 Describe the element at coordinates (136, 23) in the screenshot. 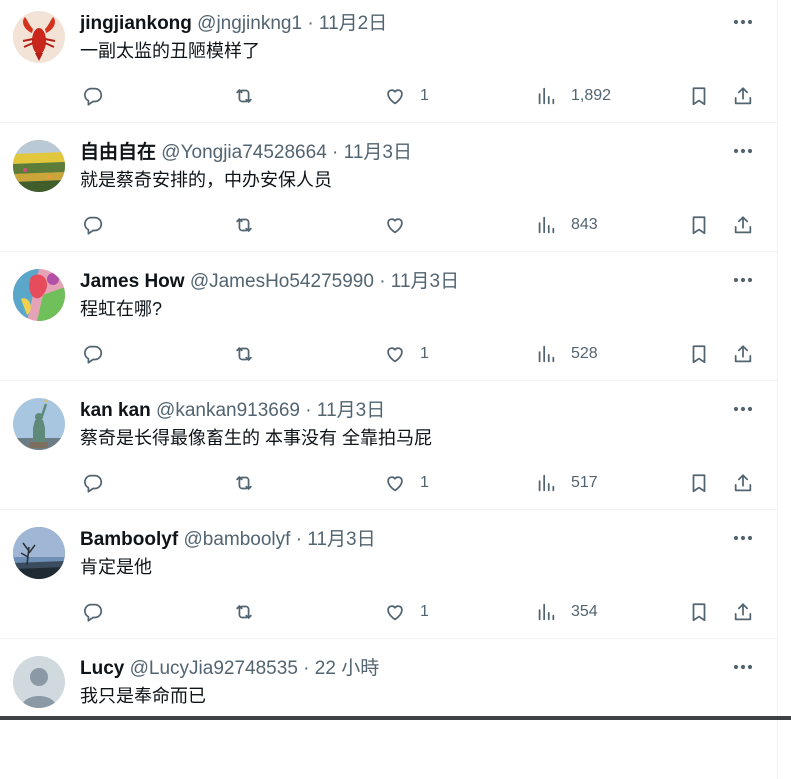

I see `user-name: jingjiankong` at that location.